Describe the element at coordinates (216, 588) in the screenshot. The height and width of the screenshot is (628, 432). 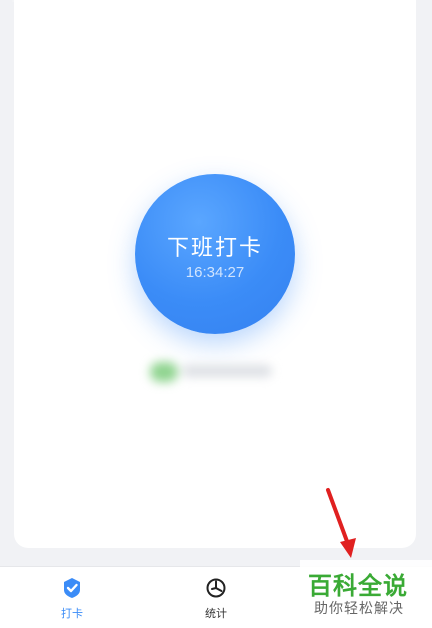
I see `pie-chart-icon` at that location.